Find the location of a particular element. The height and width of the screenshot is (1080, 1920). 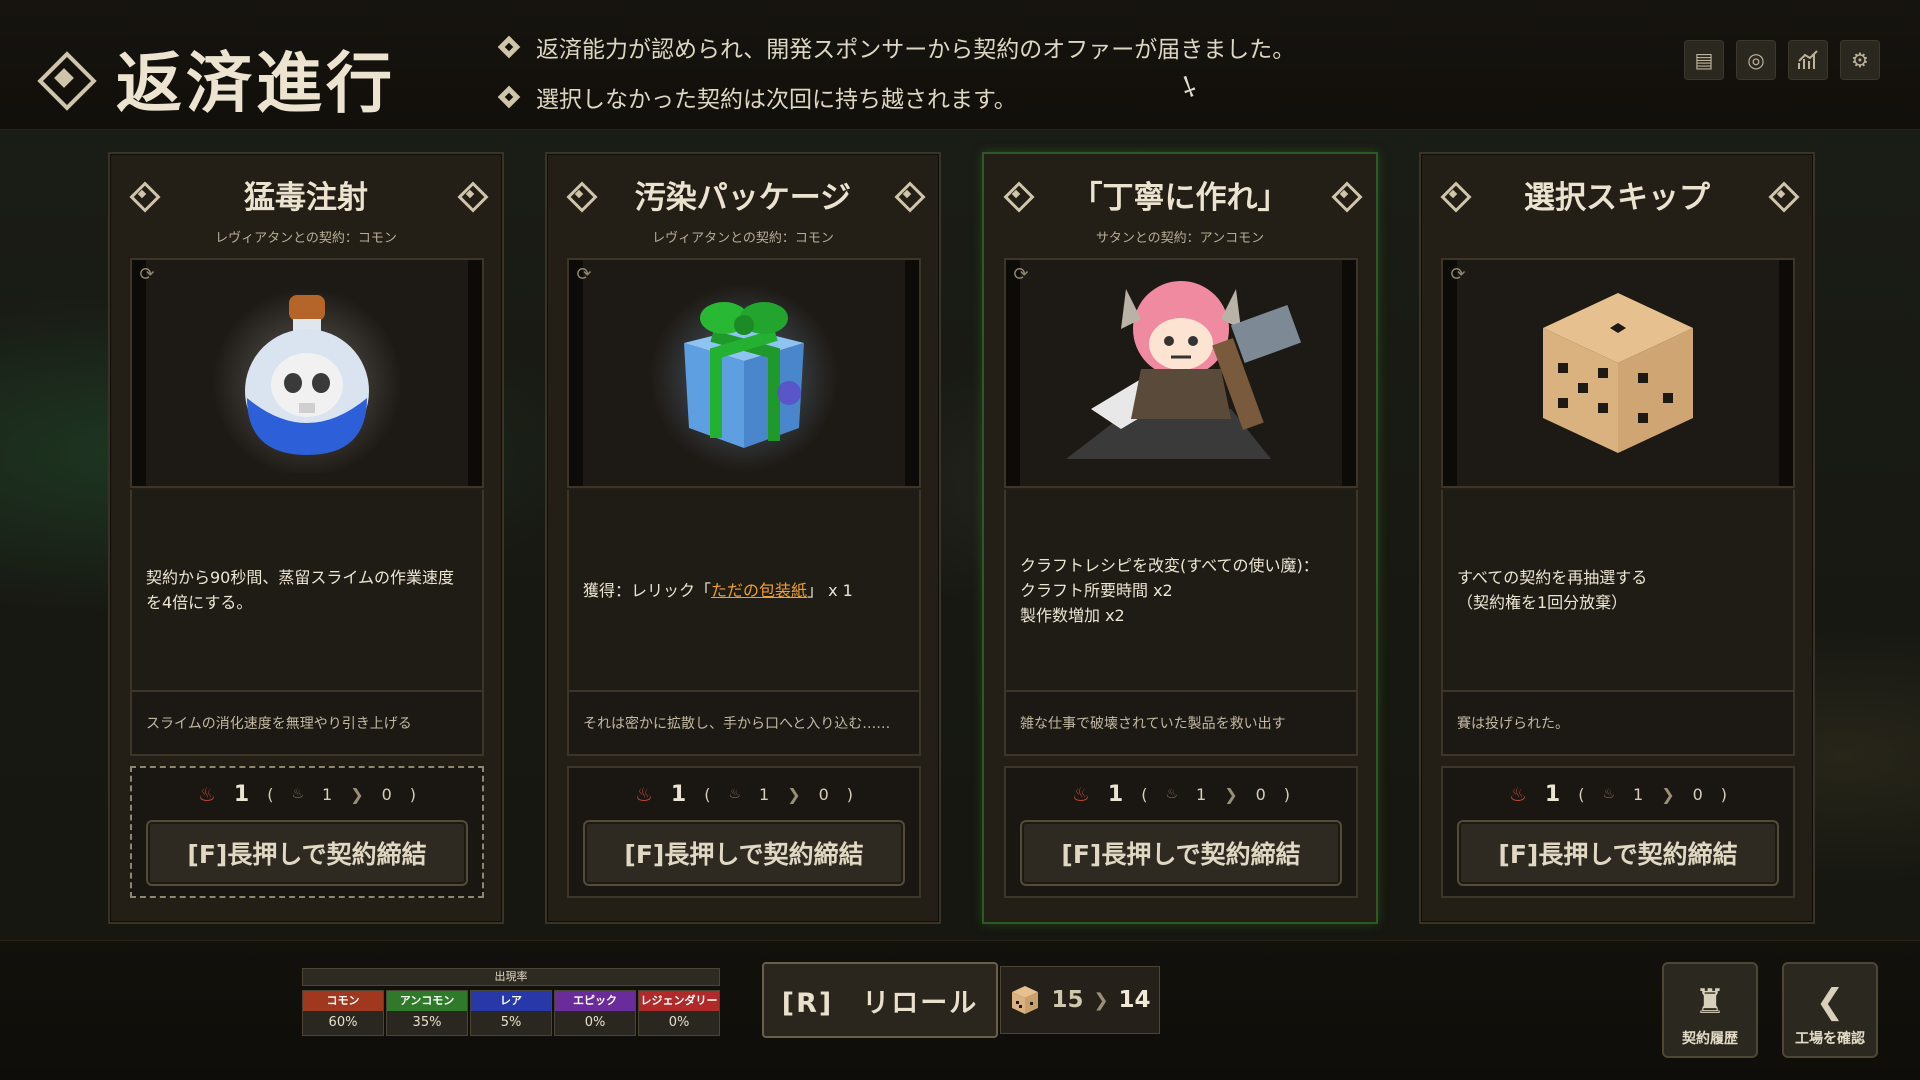

card-title: 猛毒注射 is located at coordinates (306, 198).